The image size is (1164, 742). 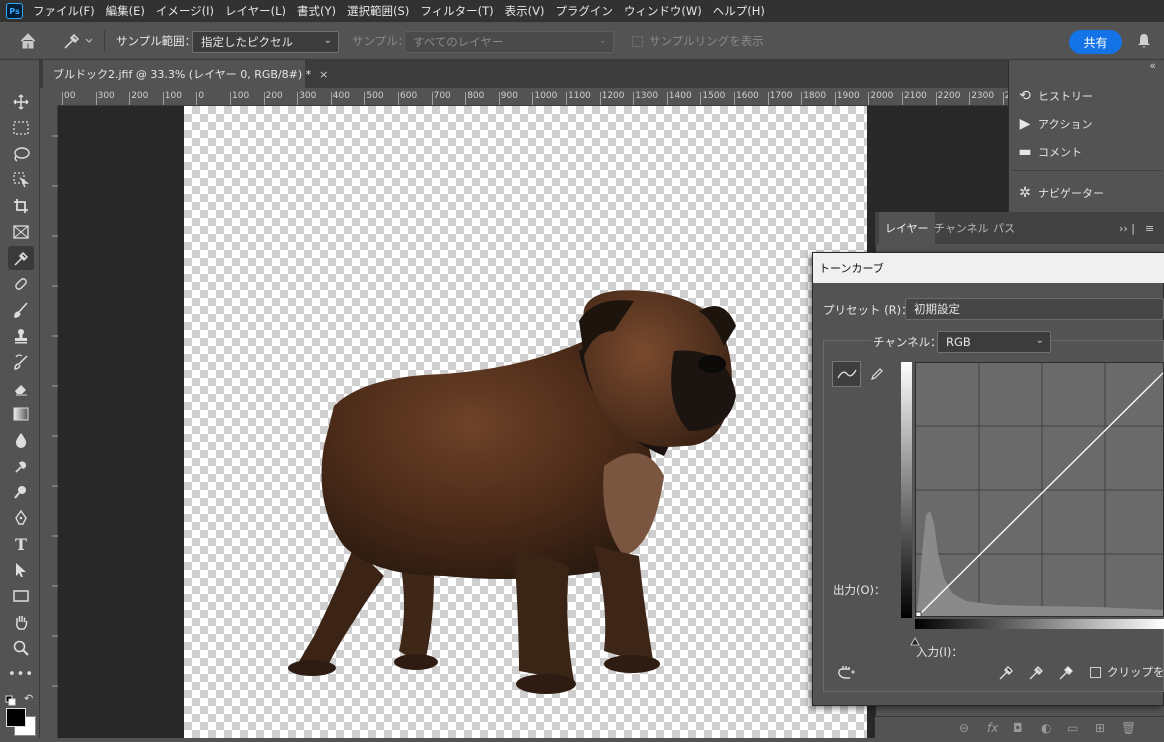 I want to click on tab-channels: チャンネル, so click(x=961, y=228).